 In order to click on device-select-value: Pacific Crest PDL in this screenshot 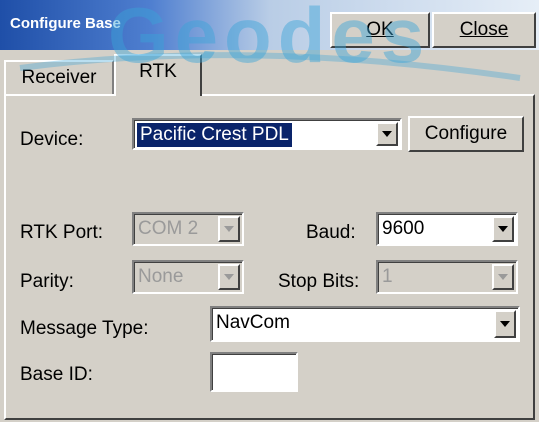, I will do `click(214, 135)`.